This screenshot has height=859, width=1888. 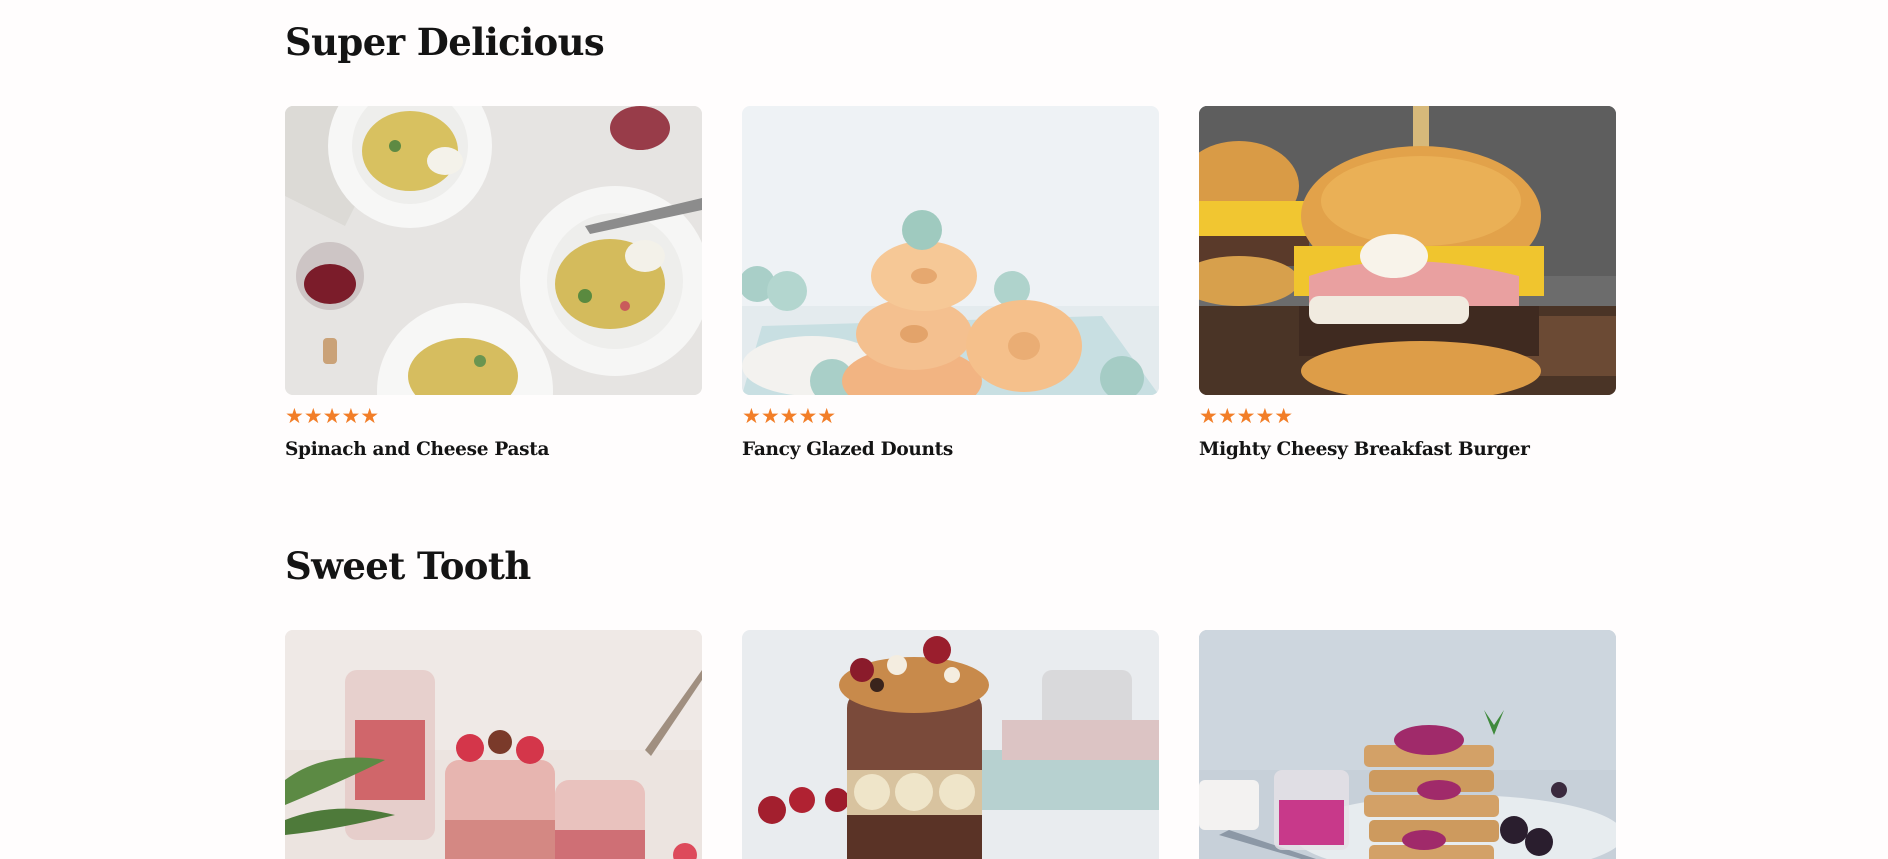 I want to click on berry-parfait-photo, so click(x=493, y=744).